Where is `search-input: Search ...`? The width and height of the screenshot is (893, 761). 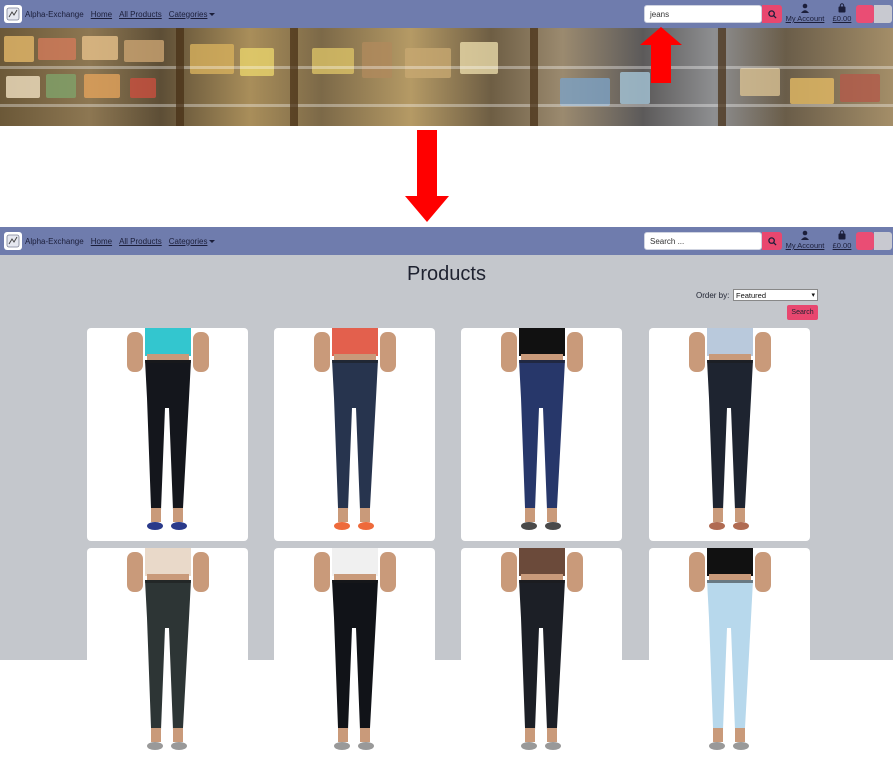
search-input: Search ... is located at coordinates (703, 241).